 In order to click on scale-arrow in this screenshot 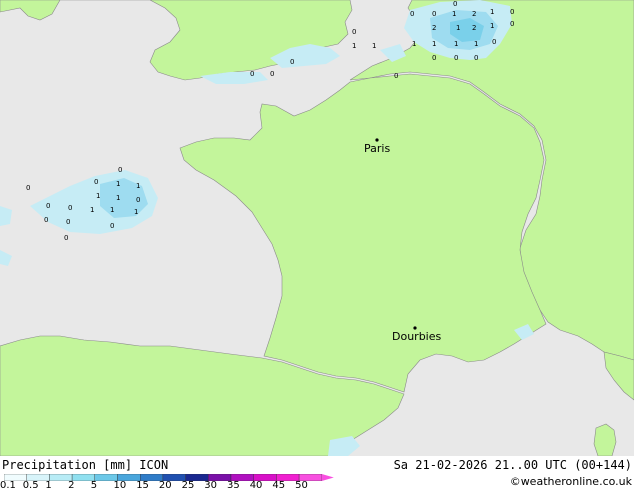, I will do `click(327, 477)`.